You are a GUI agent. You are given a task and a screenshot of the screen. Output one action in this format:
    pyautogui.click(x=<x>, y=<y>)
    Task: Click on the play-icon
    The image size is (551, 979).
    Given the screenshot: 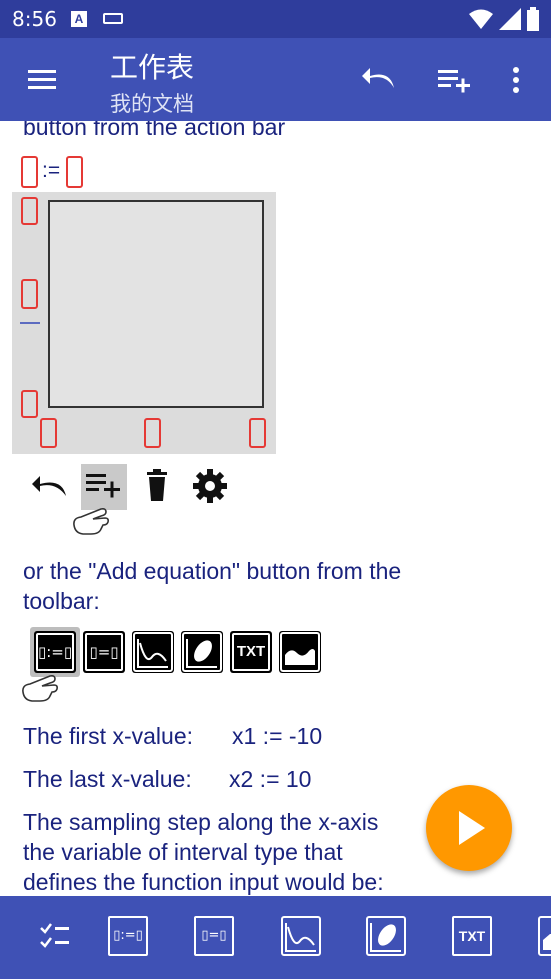 What is the action you would take?
    pyautogui.click(x=472, y=828)
    